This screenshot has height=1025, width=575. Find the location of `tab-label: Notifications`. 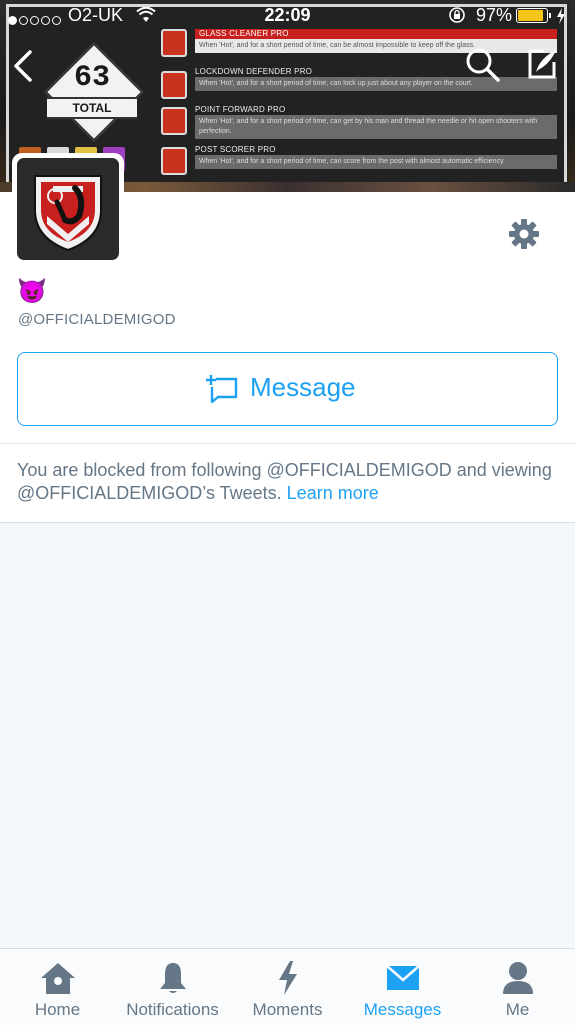

tab-label: Notifications is located at coordinates (172, 1009).